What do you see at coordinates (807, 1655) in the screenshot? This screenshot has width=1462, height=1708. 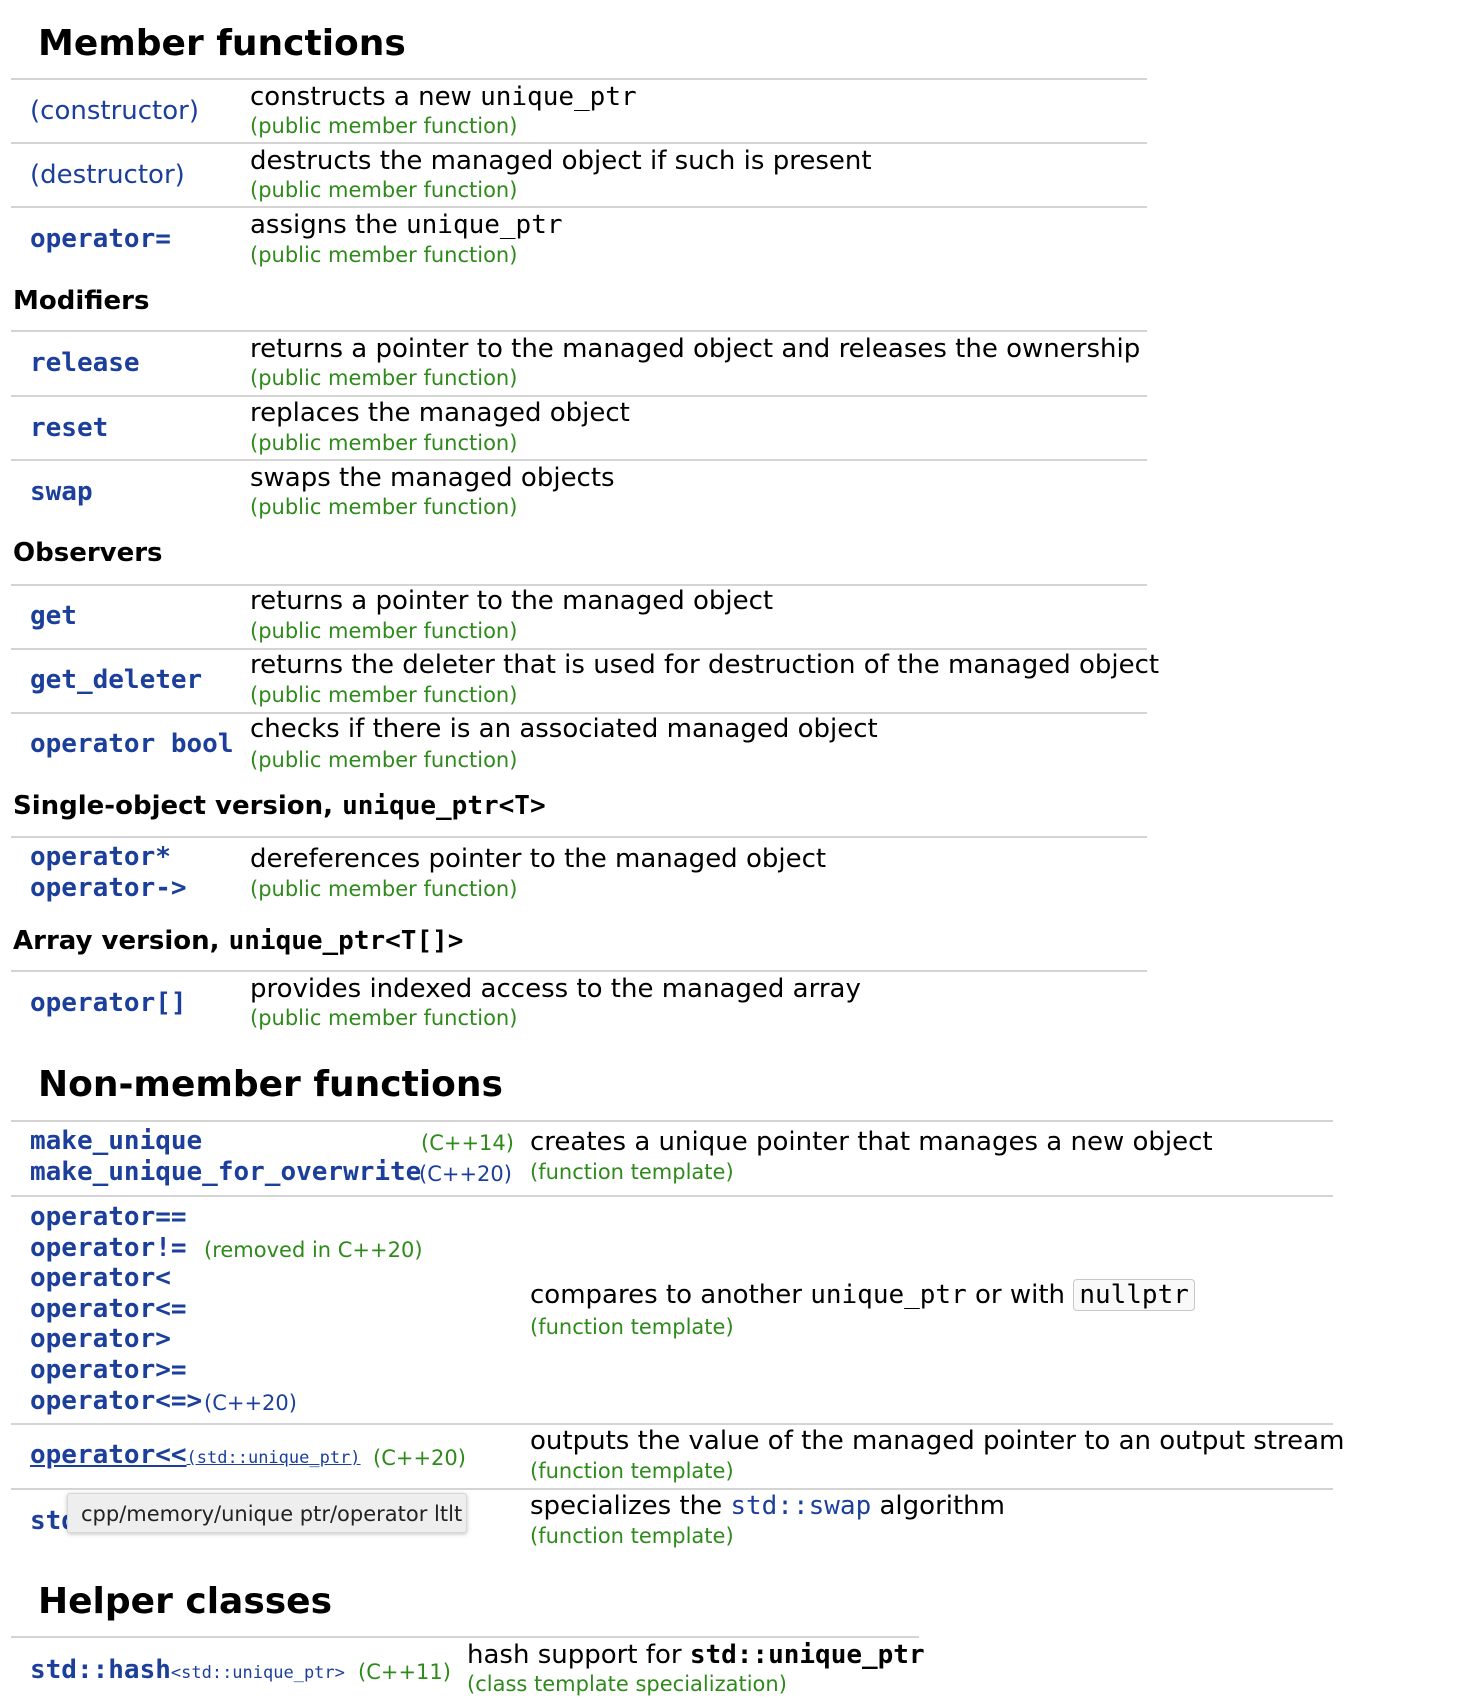 I see `code-std-unique-ptr: std::unique_ptr` at bounding box center [807, 1655].